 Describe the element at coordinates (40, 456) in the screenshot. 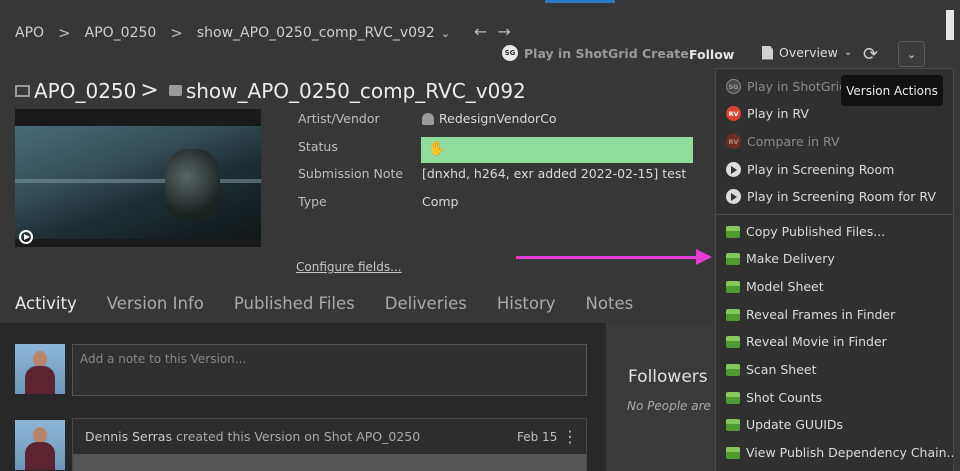

I see `avatar-body` at that location.